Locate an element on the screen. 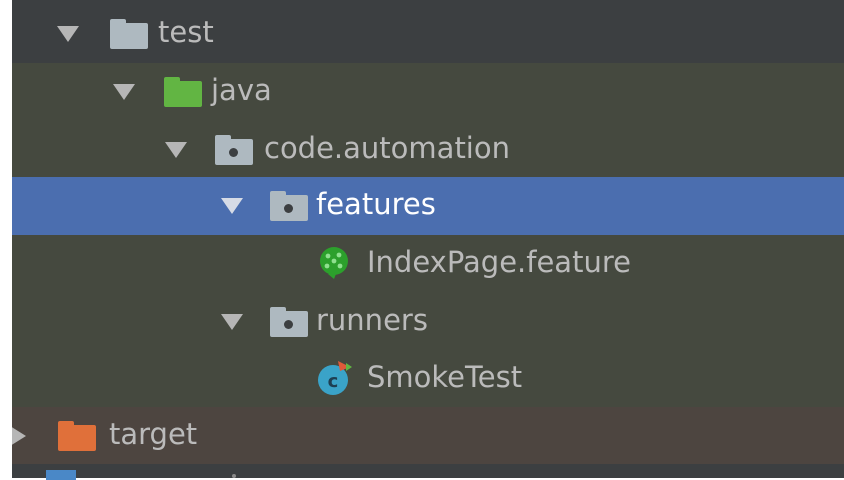 This screenshot has height=480, width=844. partial-text-dot is located at coordinates (234, 476).